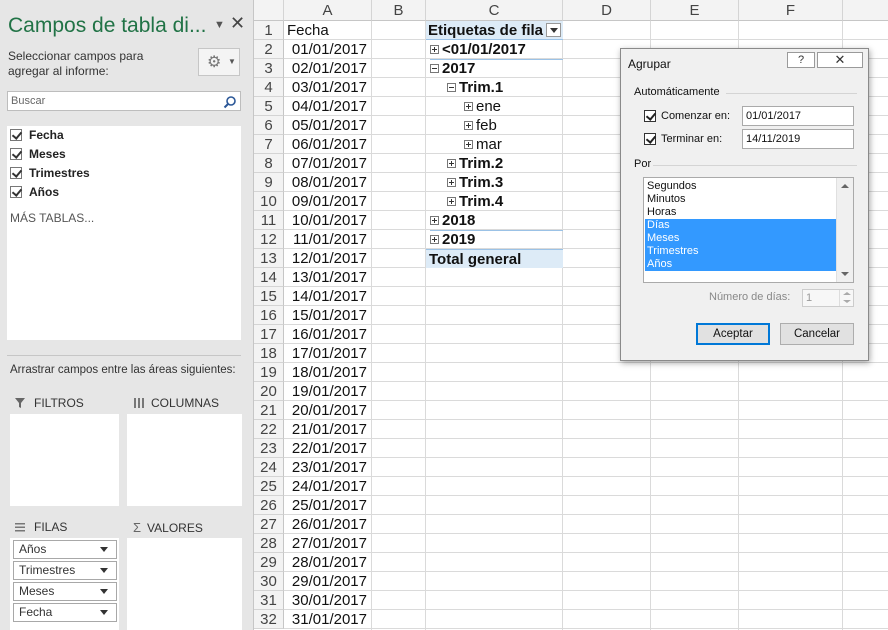 Image resolution: width=888 pixels, height=630 pixels. I want to click on row-header: 20, so click(269, 391).